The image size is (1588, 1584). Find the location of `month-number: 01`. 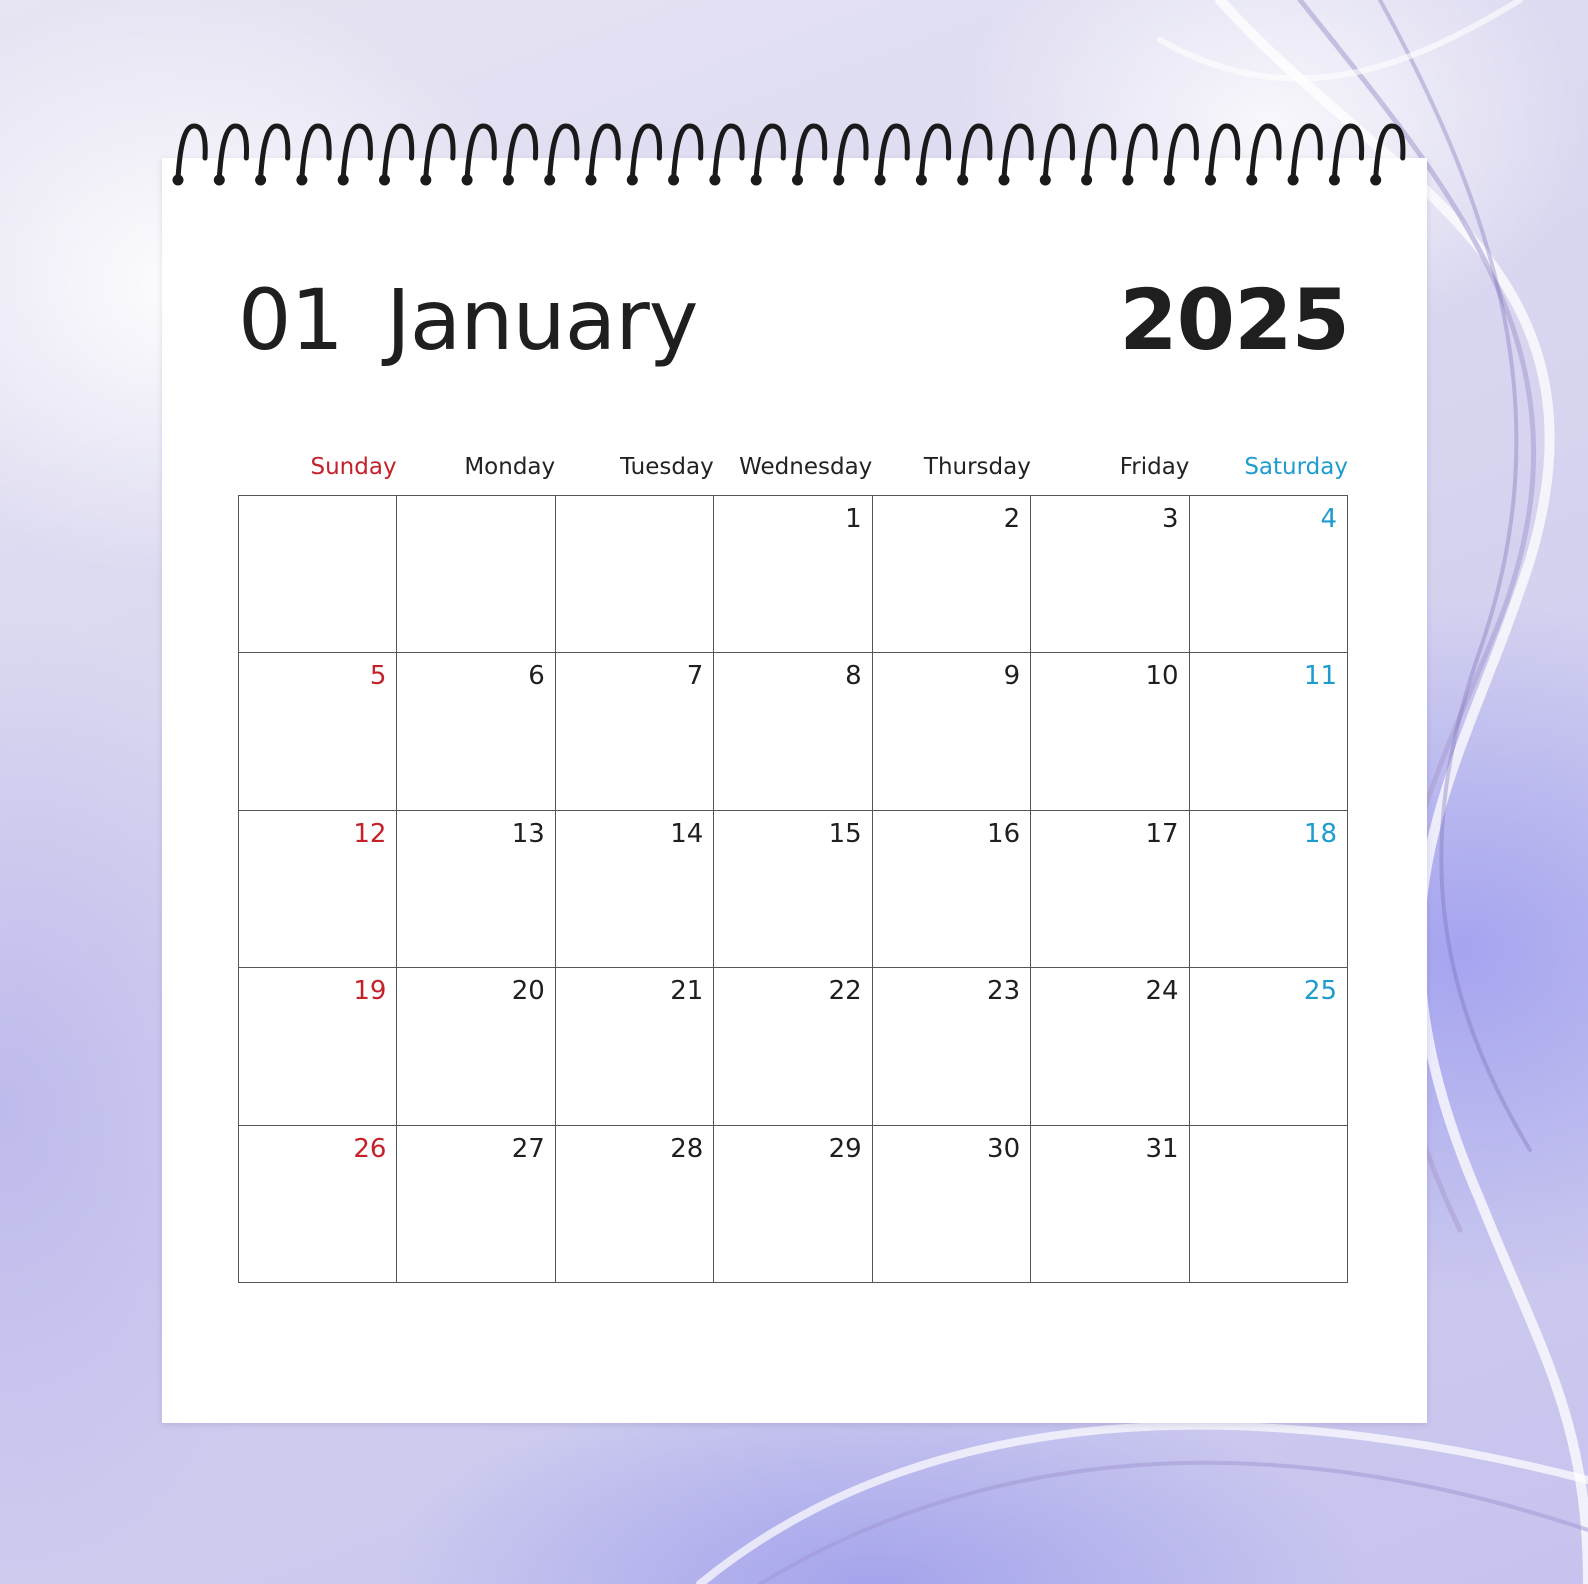

month-number: 01 is located at coordinates (291, 320).